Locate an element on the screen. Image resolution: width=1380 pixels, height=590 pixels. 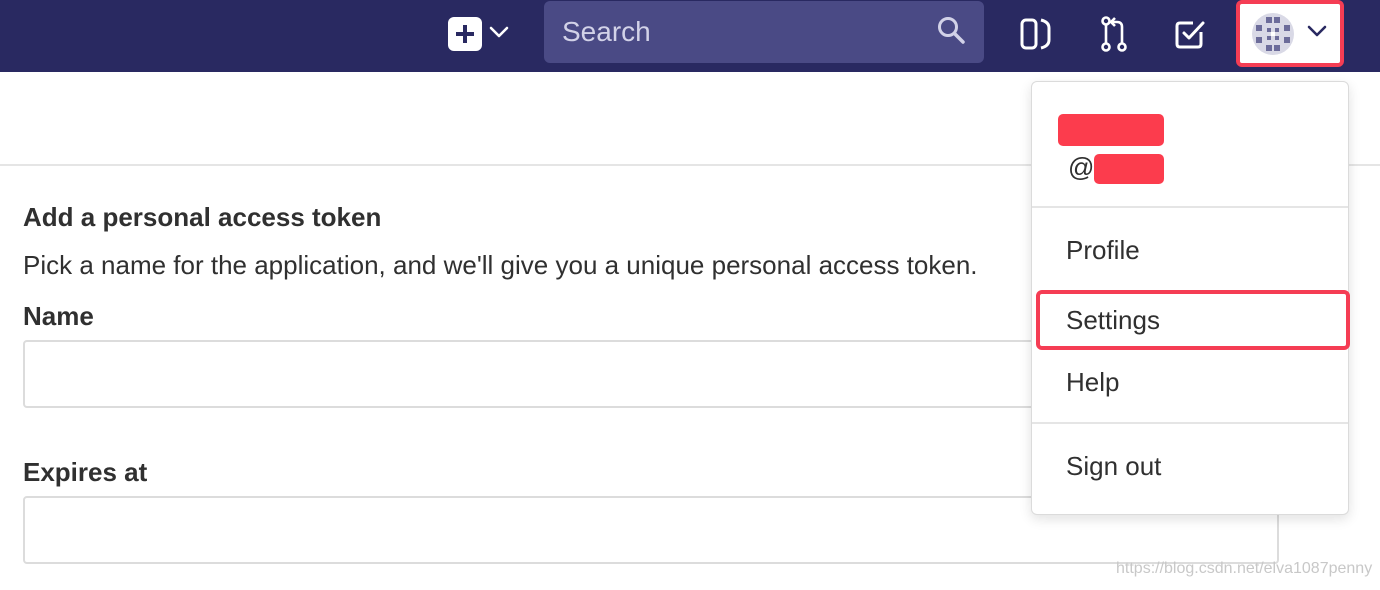
redacted-username is located at coordinates (1111, 130).